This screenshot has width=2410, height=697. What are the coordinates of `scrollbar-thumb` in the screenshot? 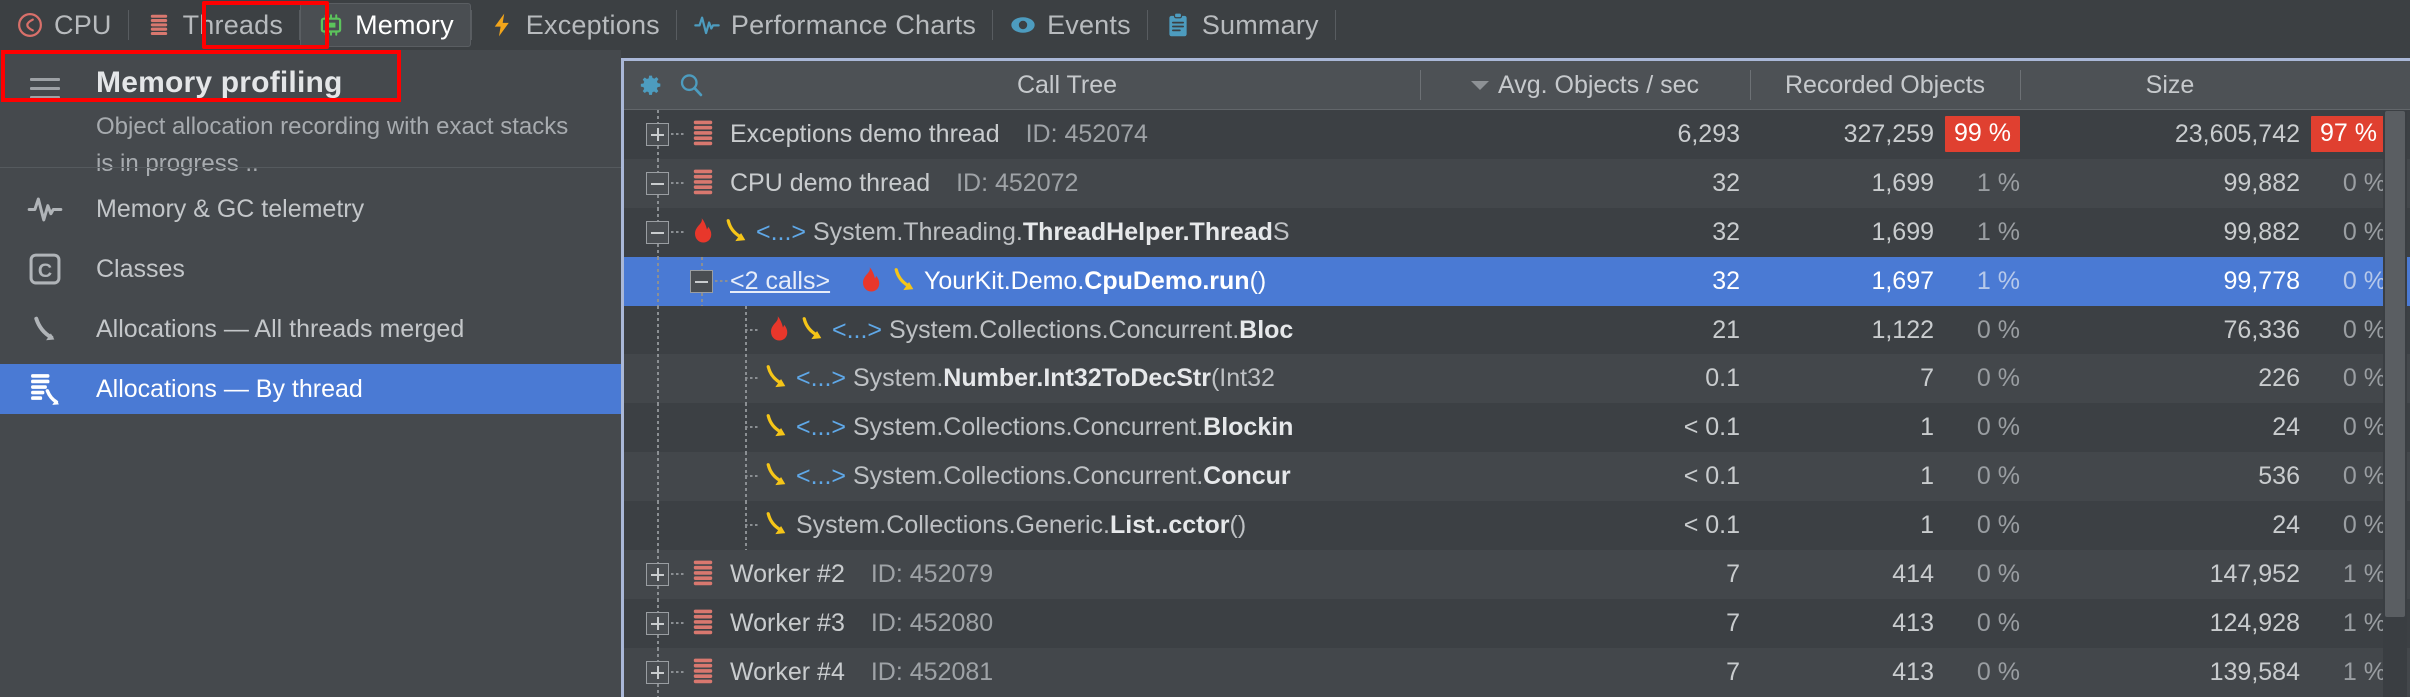 It's located at (2395, 364).